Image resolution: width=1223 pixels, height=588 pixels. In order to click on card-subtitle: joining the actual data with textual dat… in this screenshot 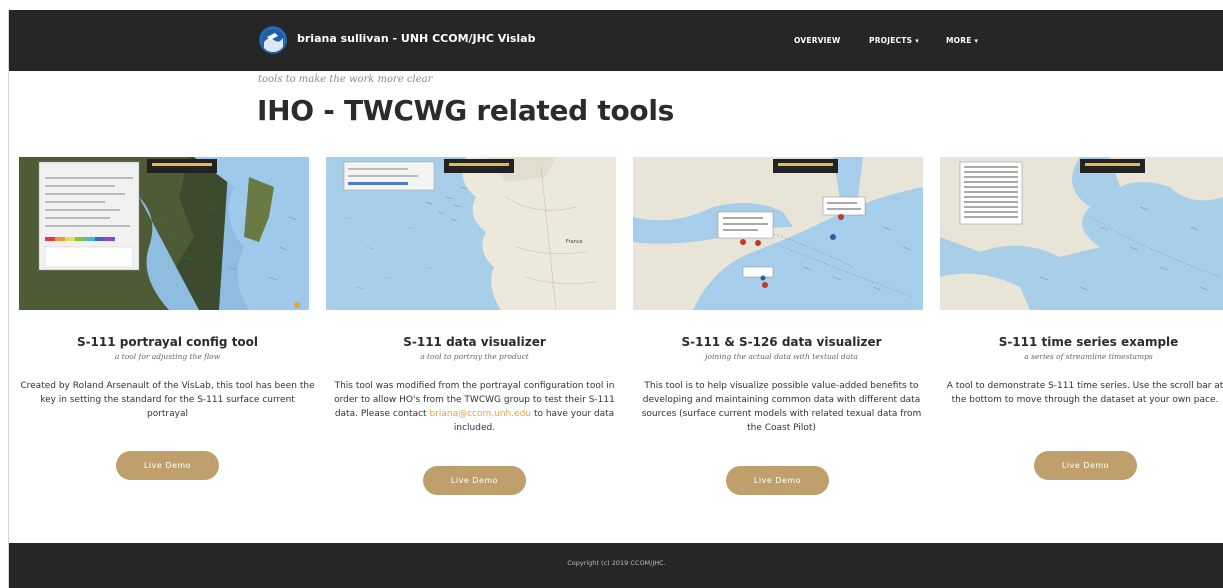, I will do `click(781, 356)`.